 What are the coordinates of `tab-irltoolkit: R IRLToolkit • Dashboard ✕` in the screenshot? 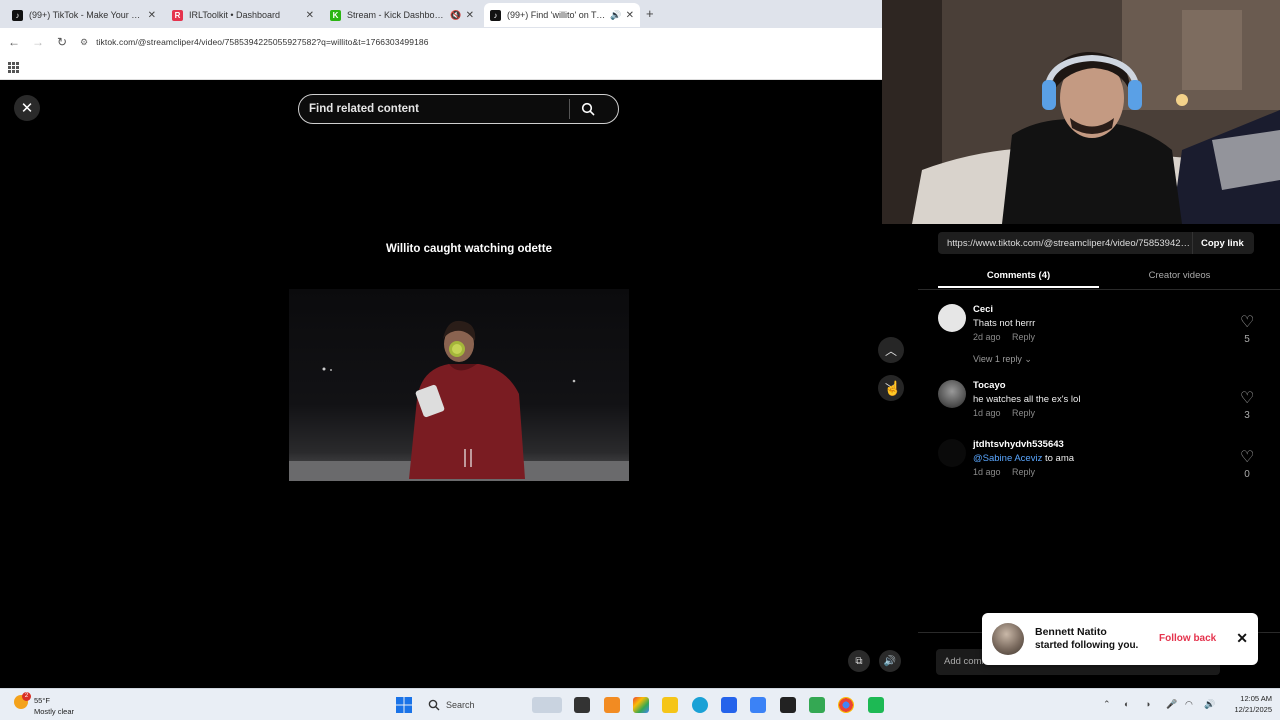 It's located at (243, 15).